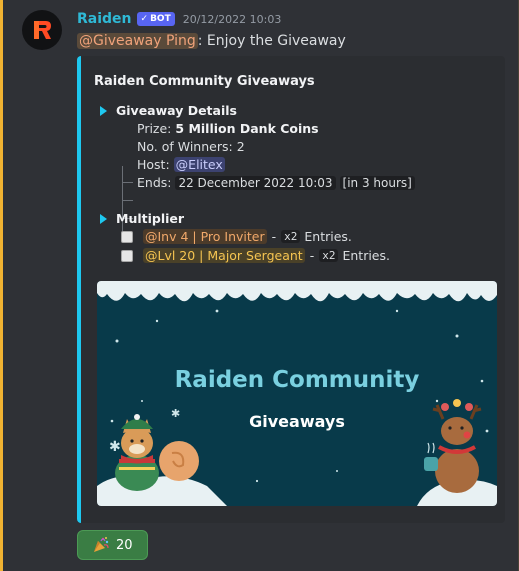 This screenshot has height=571, width=519. I want to click on bot-avatar, so click(42, 30).